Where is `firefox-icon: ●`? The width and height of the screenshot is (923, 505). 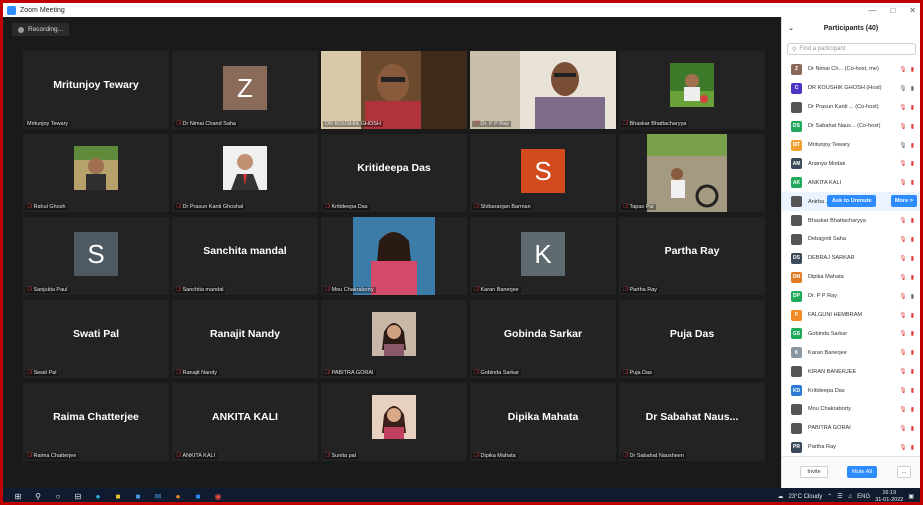 firefox-icon: ● is located at coordinates (178, 497).